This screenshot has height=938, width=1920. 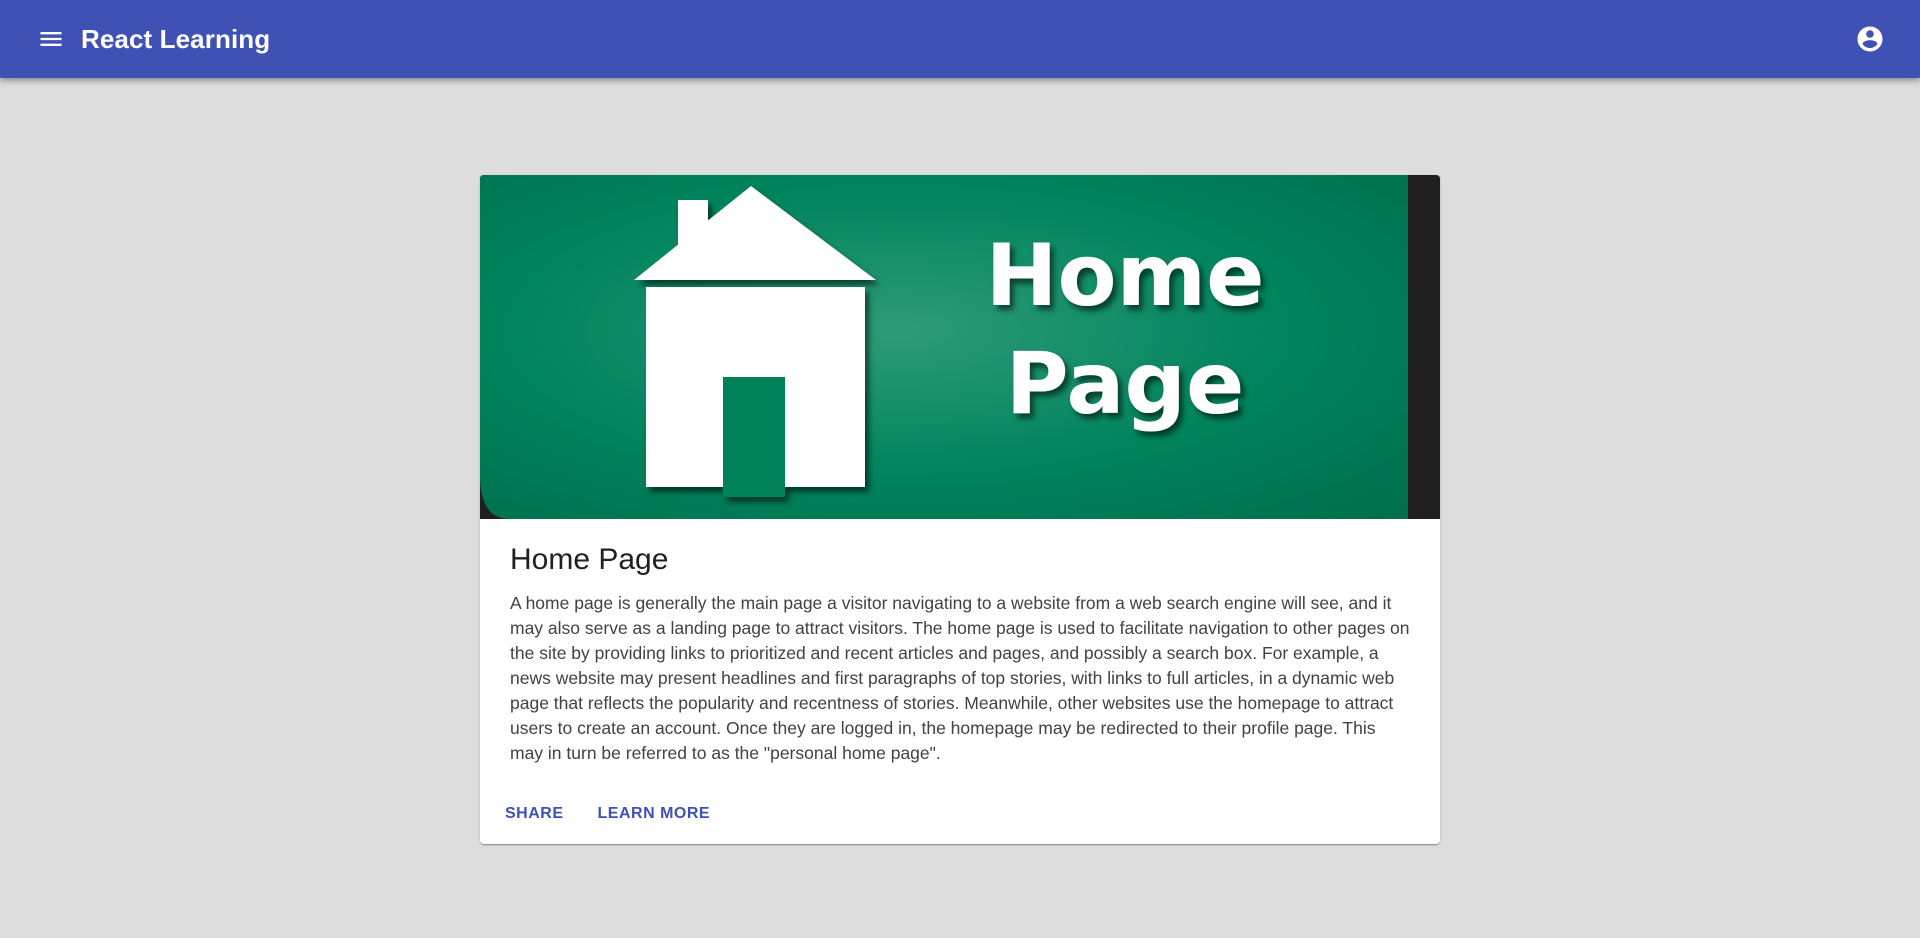 I want to click on card-title: Home Page, so click(x=589, y=559).